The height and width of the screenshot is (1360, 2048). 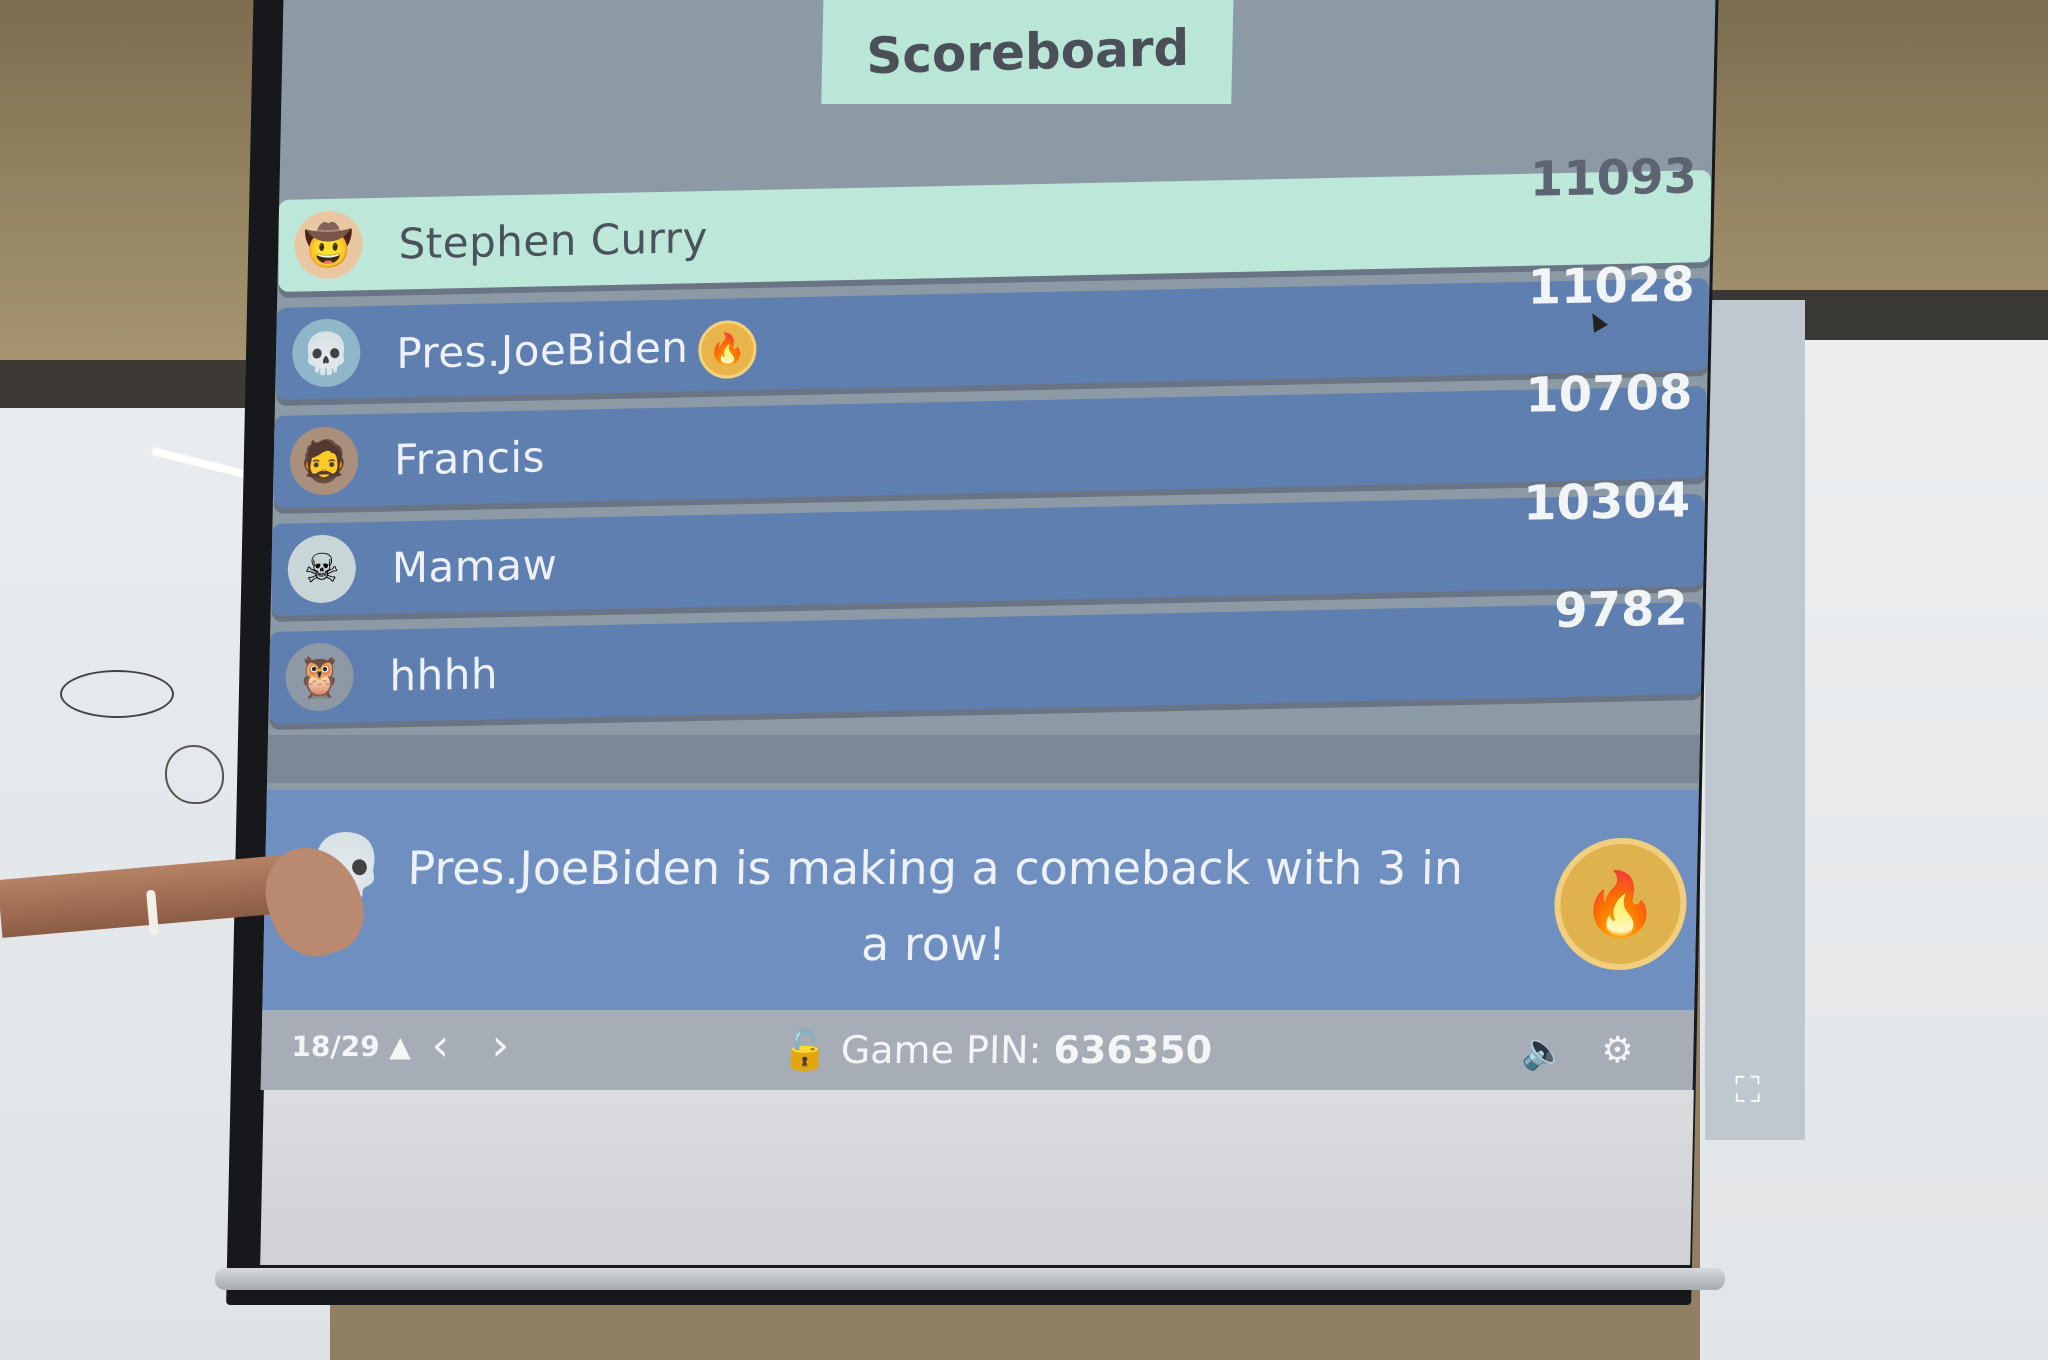 I want to click on page-title: Scoreboard, so click(x=1027, y=52).